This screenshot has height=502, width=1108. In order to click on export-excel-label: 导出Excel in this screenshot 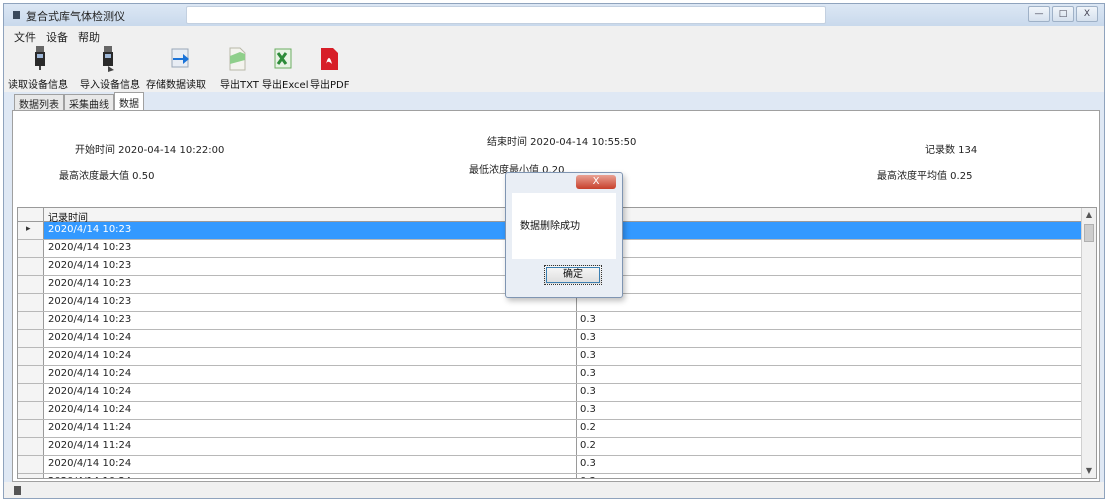, I will do `click(285, 85)`.